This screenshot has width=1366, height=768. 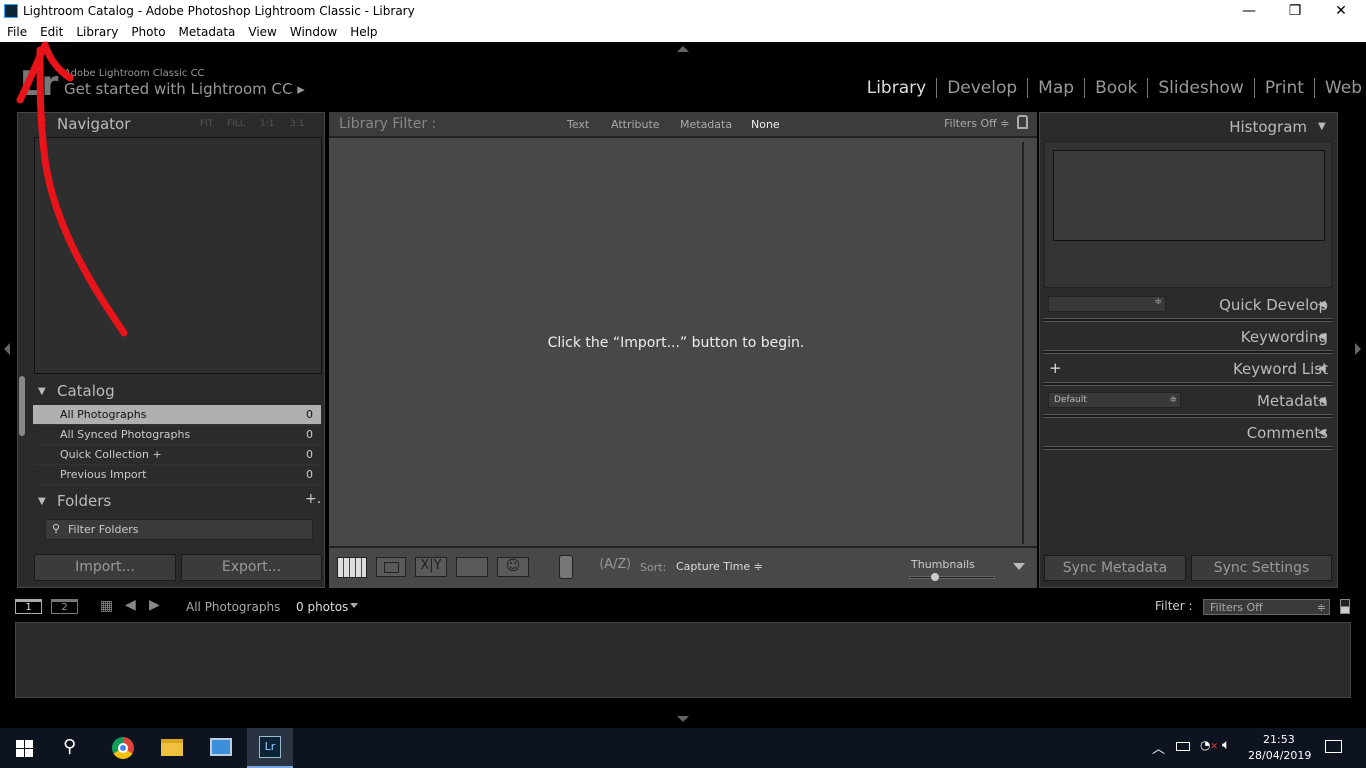 I want to click on module-develop: Develop, so click(x=981, y=88).